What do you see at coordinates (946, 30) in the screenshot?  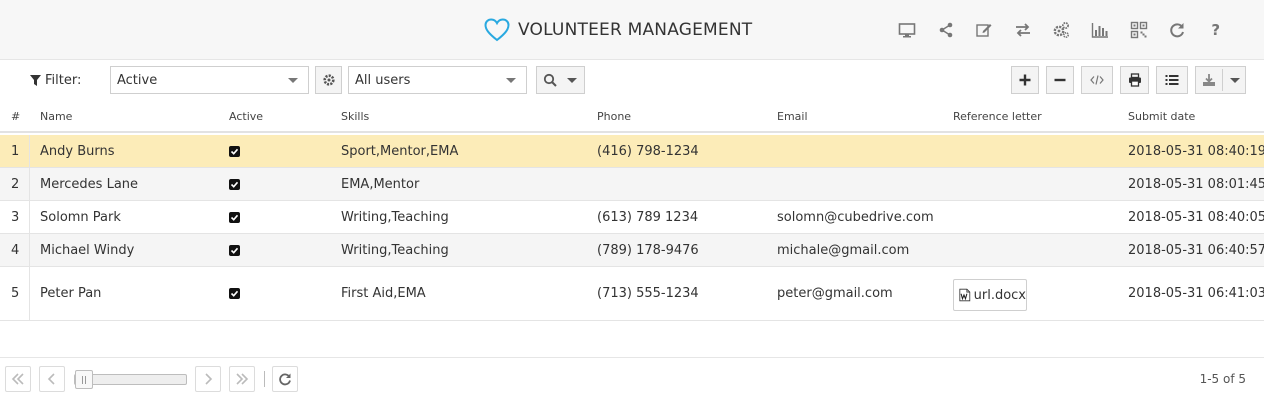 I see `share-icon` at bounding box center [946, 30].